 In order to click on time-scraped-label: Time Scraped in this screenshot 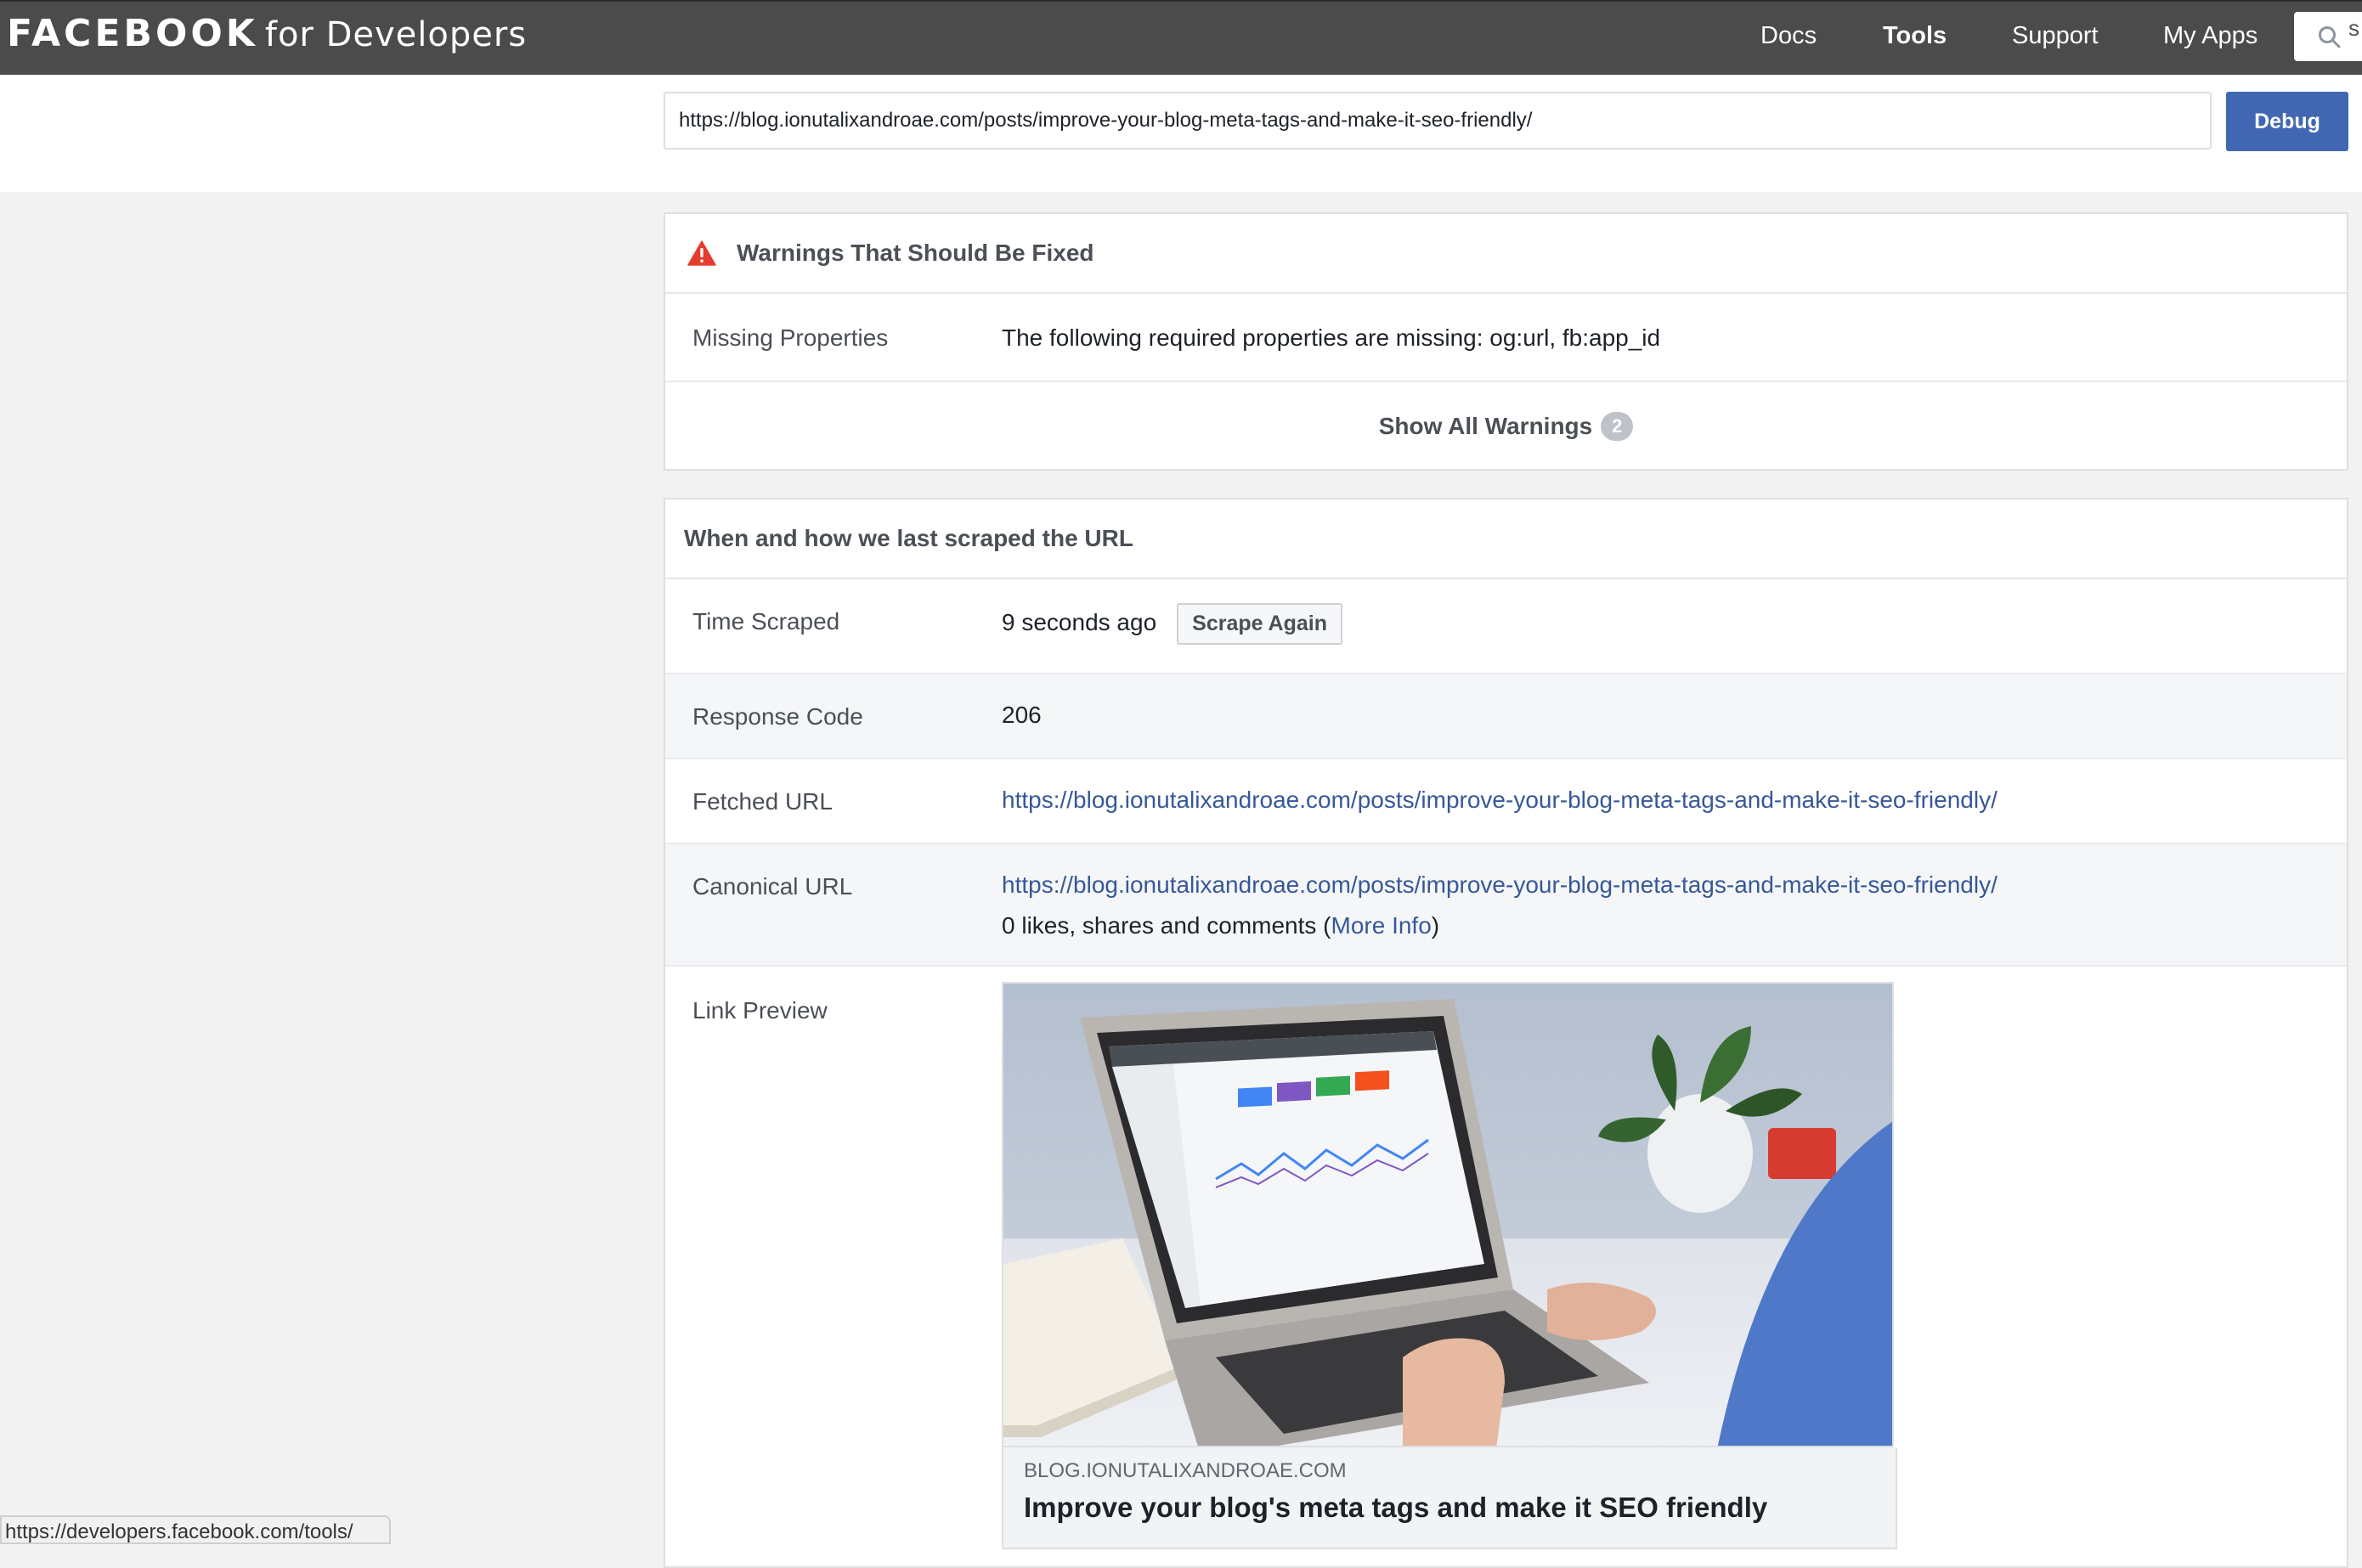, I will do `click(766, 621)`.